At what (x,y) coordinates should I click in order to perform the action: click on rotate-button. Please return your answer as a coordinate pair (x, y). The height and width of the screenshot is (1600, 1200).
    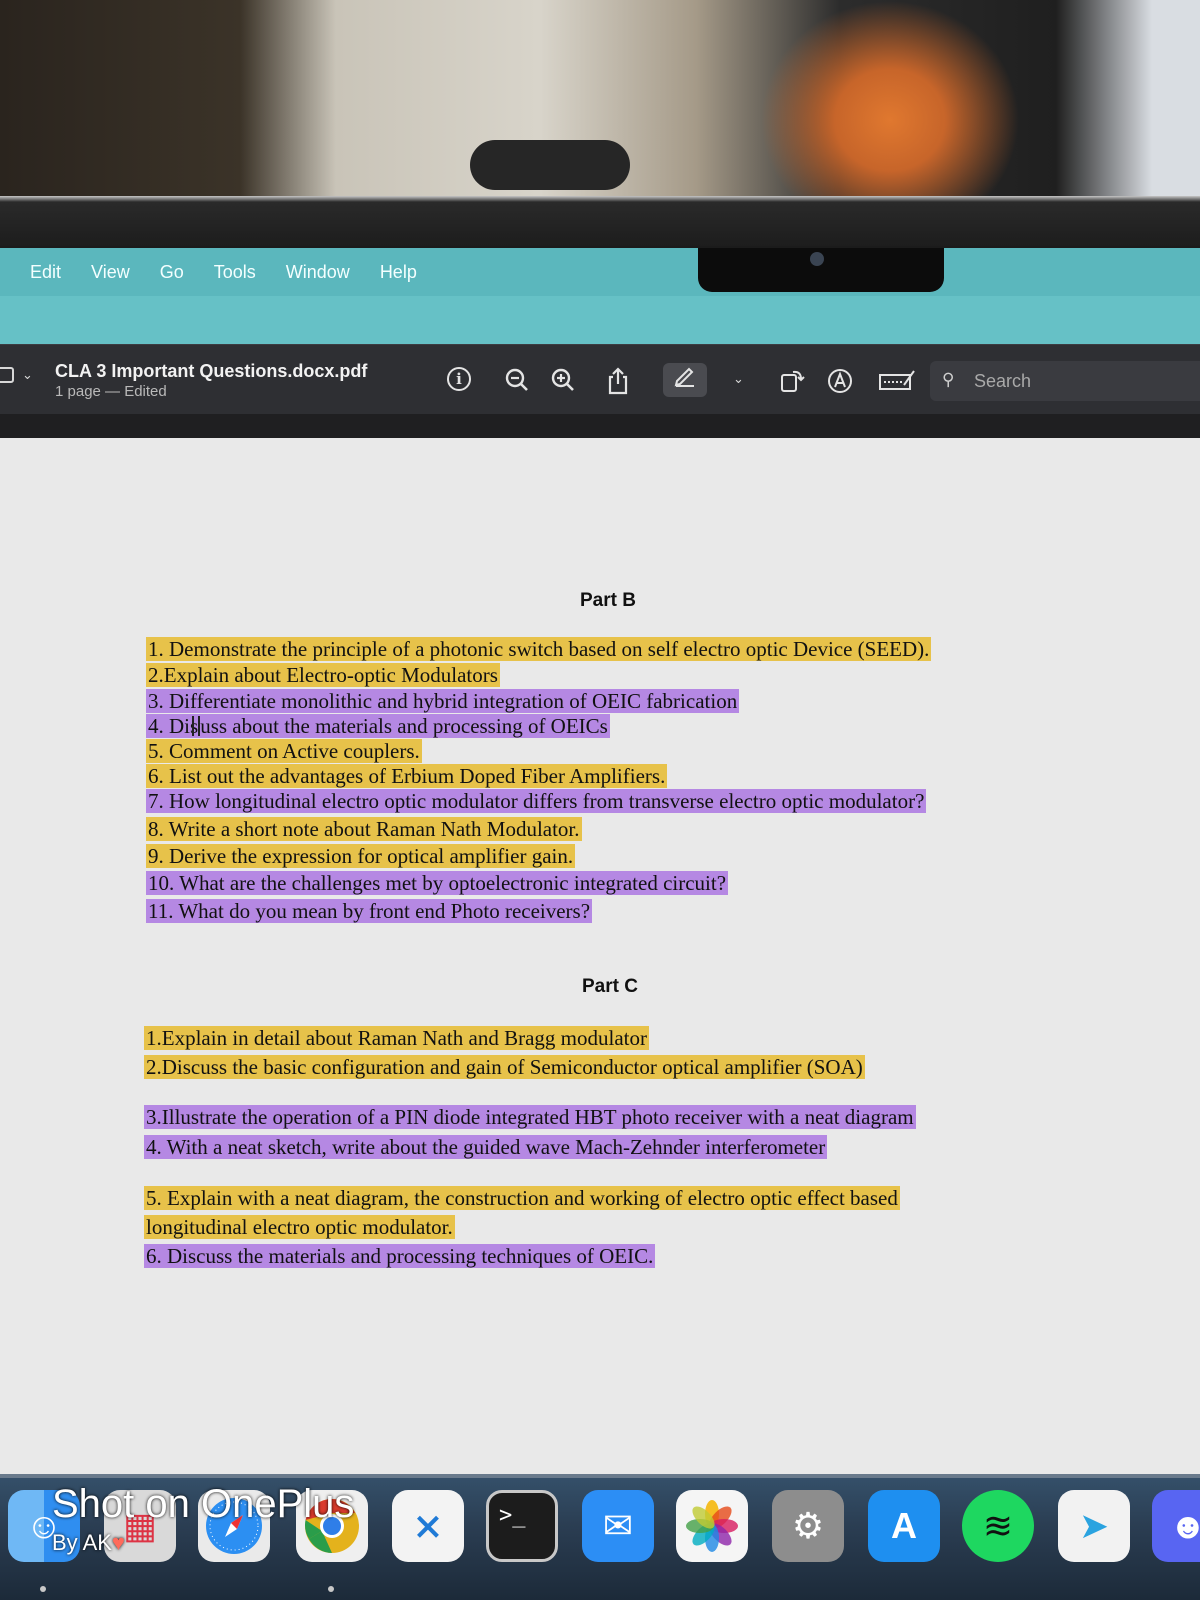
    Looking at the image, I should click on (792, 381).